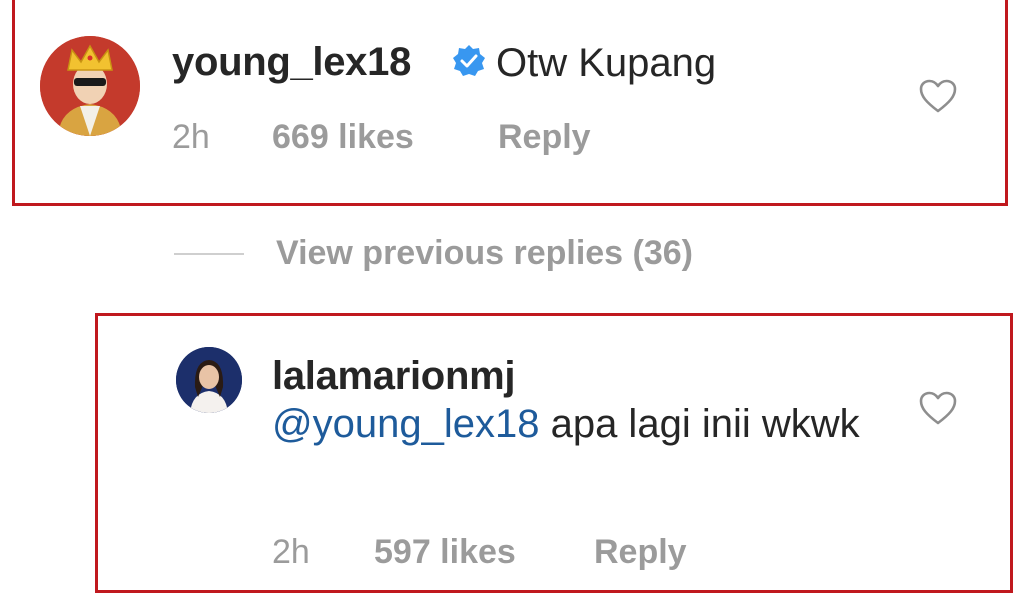 This screenshot has width=1024, height=593. I want to click on comment-2-likes: 597 likes, so click(445, 552).